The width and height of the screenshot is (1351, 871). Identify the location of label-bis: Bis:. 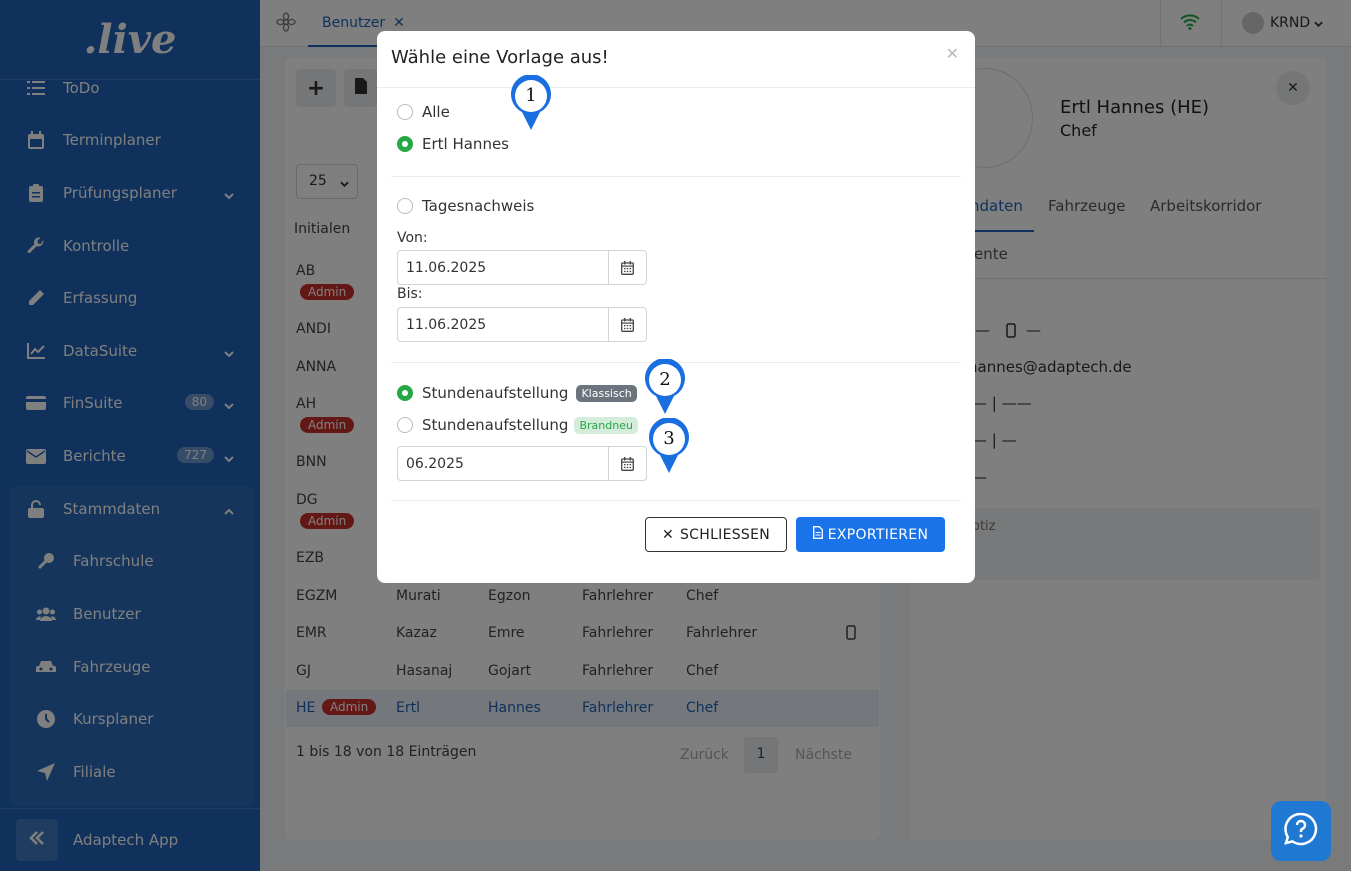
(410, 294).